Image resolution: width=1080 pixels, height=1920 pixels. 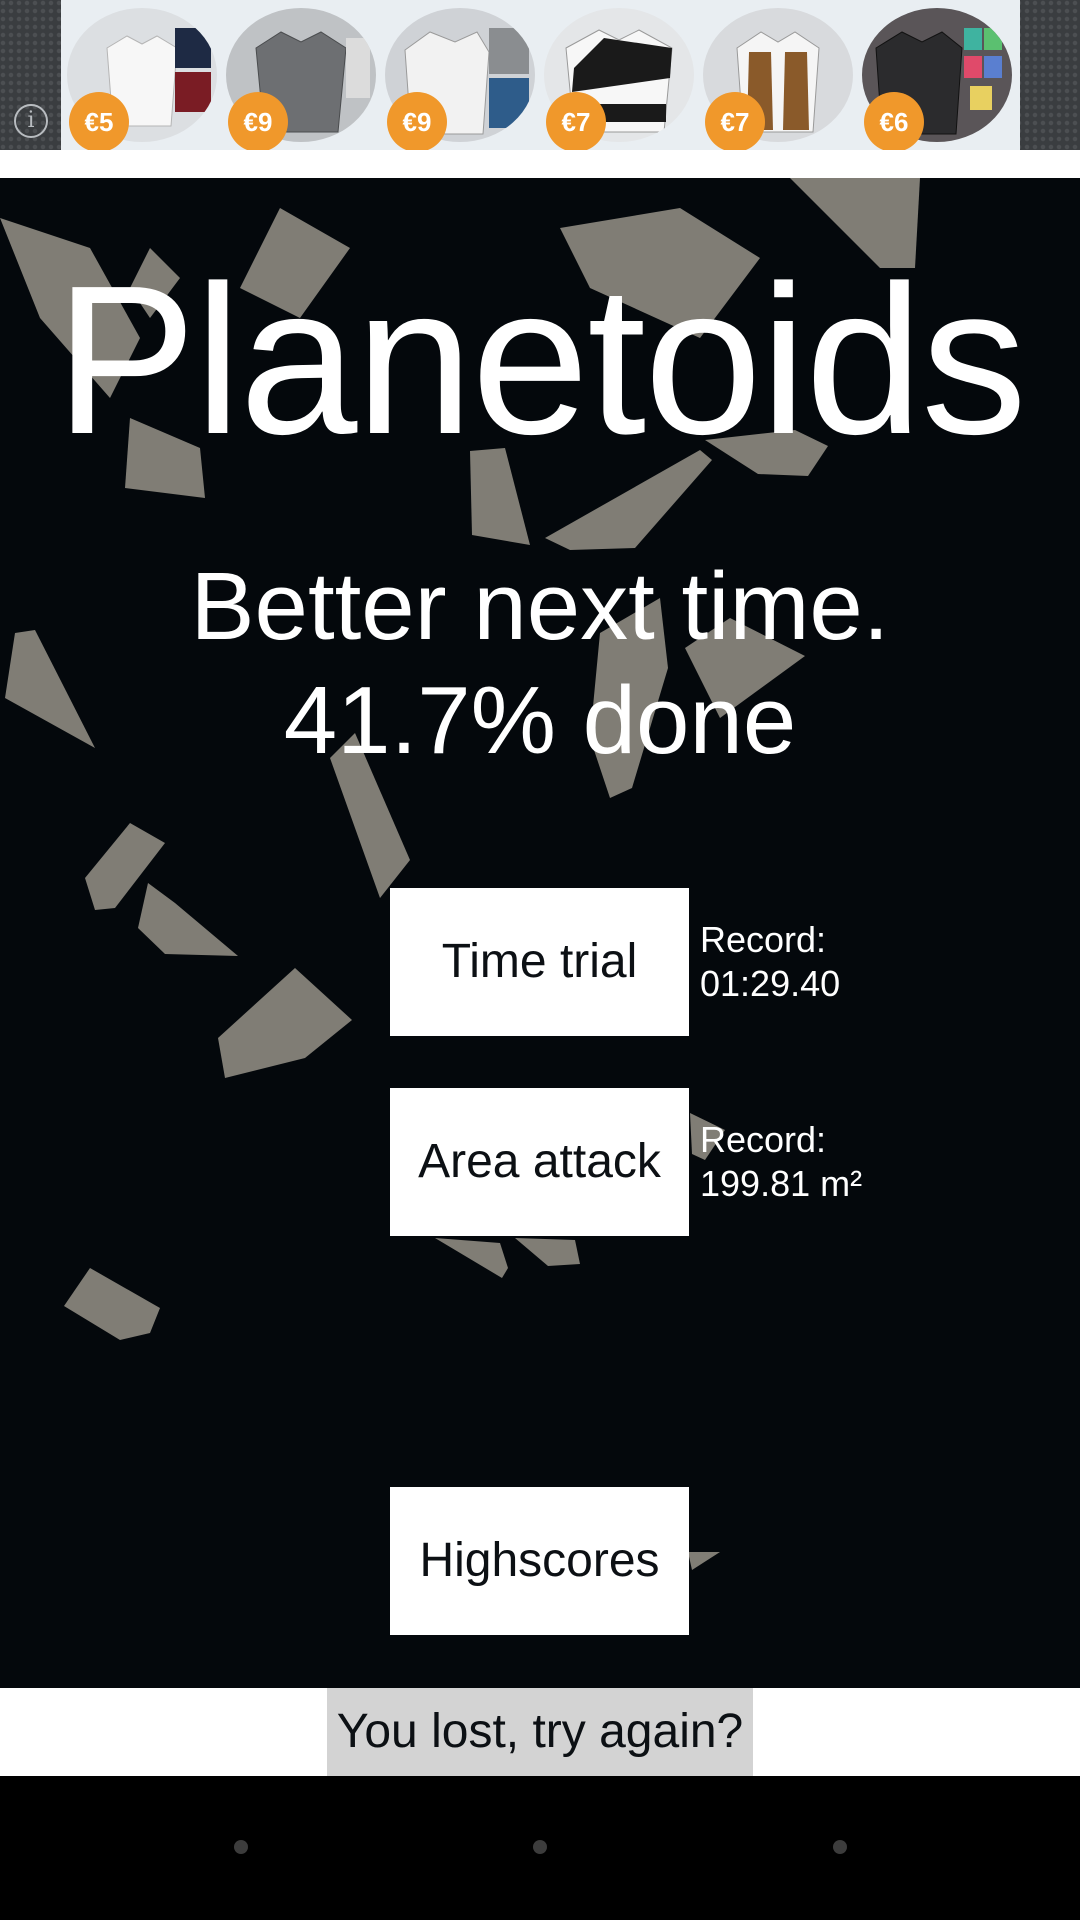 I want to click on ad-banner: i €5 €9 €9 €7 €7 €6, so click(x=540, y=76).